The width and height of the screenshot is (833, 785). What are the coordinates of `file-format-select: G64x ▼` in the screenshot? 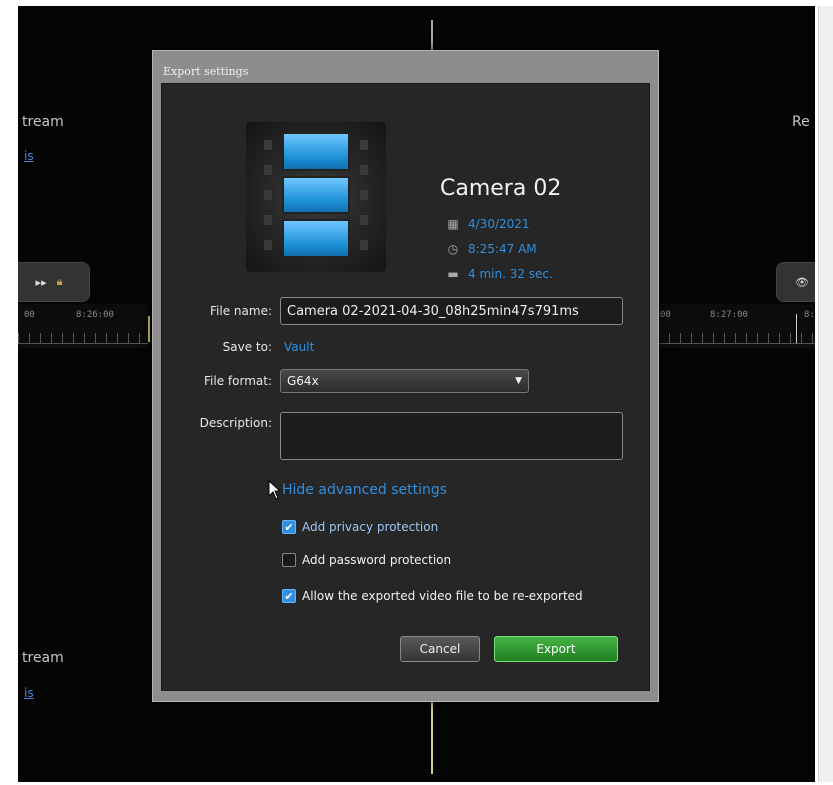 It's located at (404, 381).